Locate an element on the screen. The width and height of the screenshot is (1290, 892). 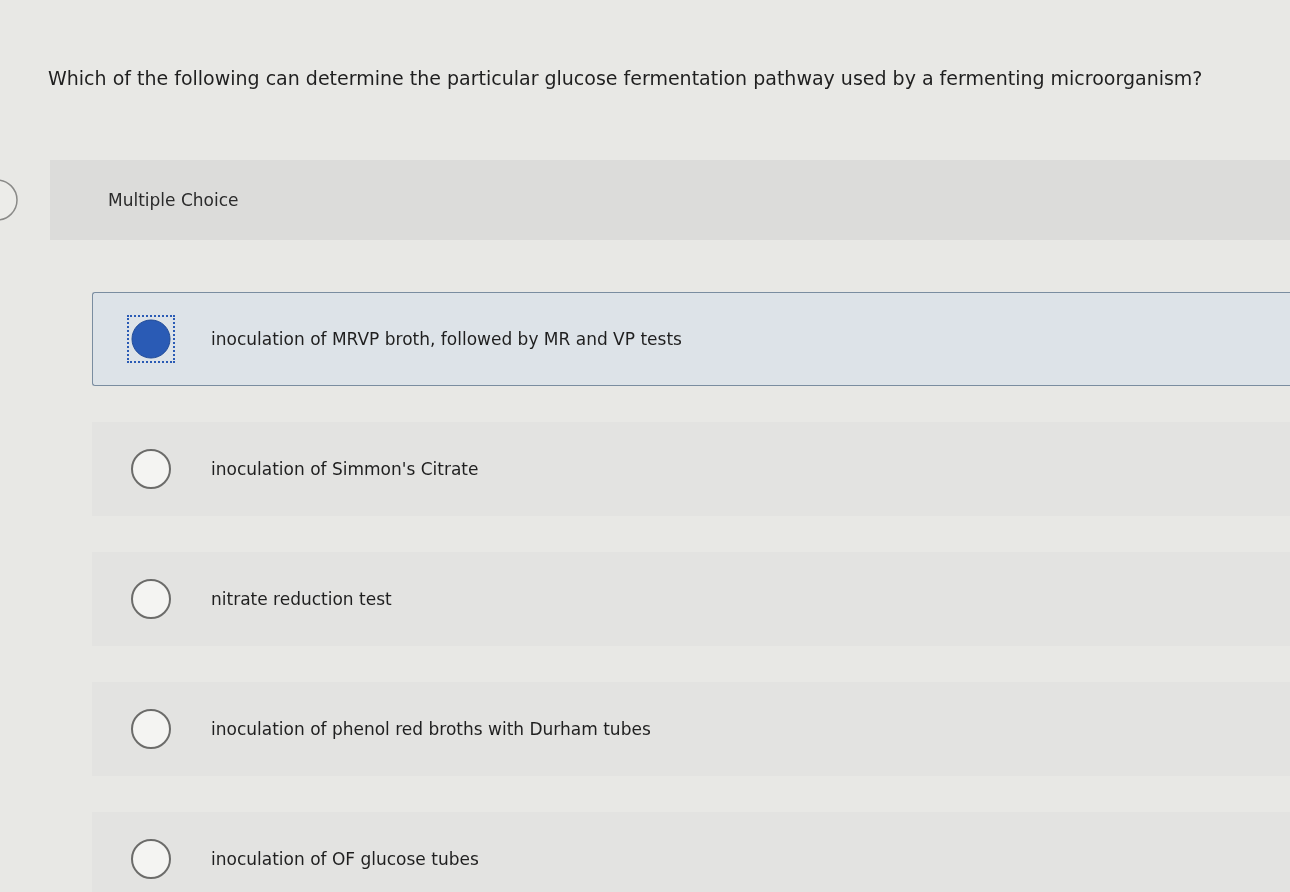
option-text: nitrate reduction test is located at coordinates (301, 599).